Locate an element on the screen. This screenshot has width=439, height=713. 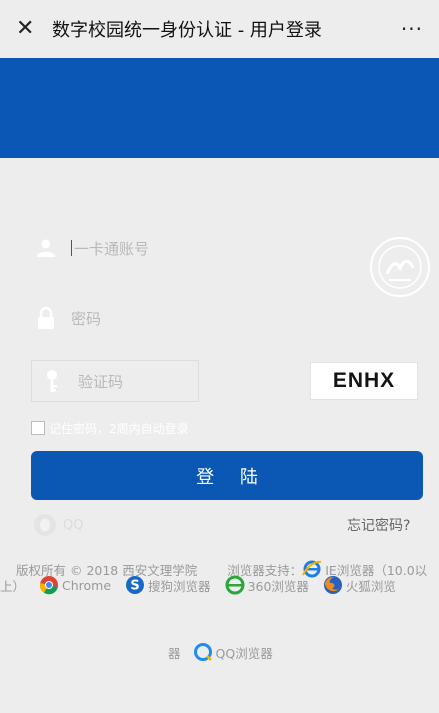
svg-text: S is located at coordinates (134, 586).